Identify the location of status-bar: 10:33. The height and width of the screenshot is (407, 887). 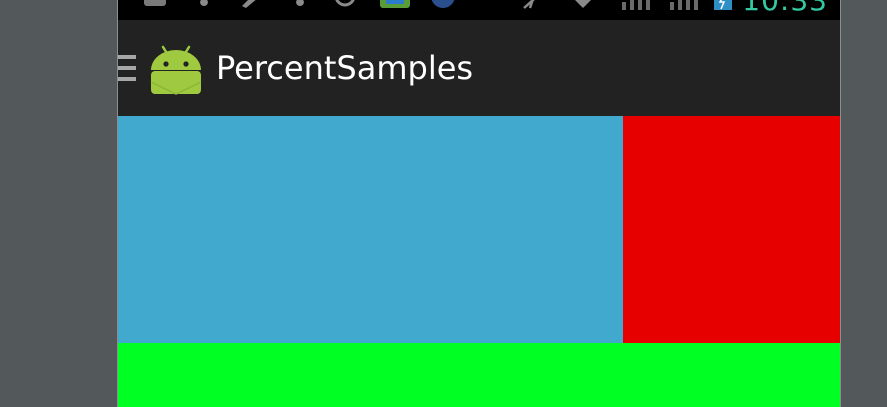
(479, 10).